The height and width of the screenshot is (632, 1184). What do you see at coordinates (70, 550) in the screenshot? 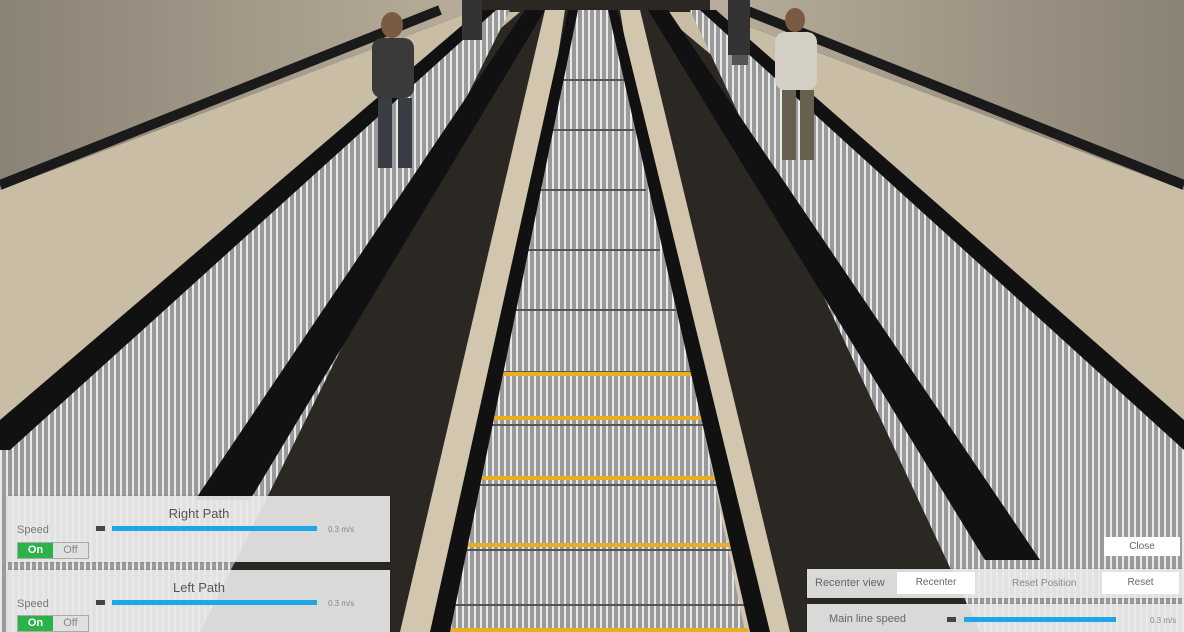
I see `right-path-off-button: Off` at bounding box center [70, 550].